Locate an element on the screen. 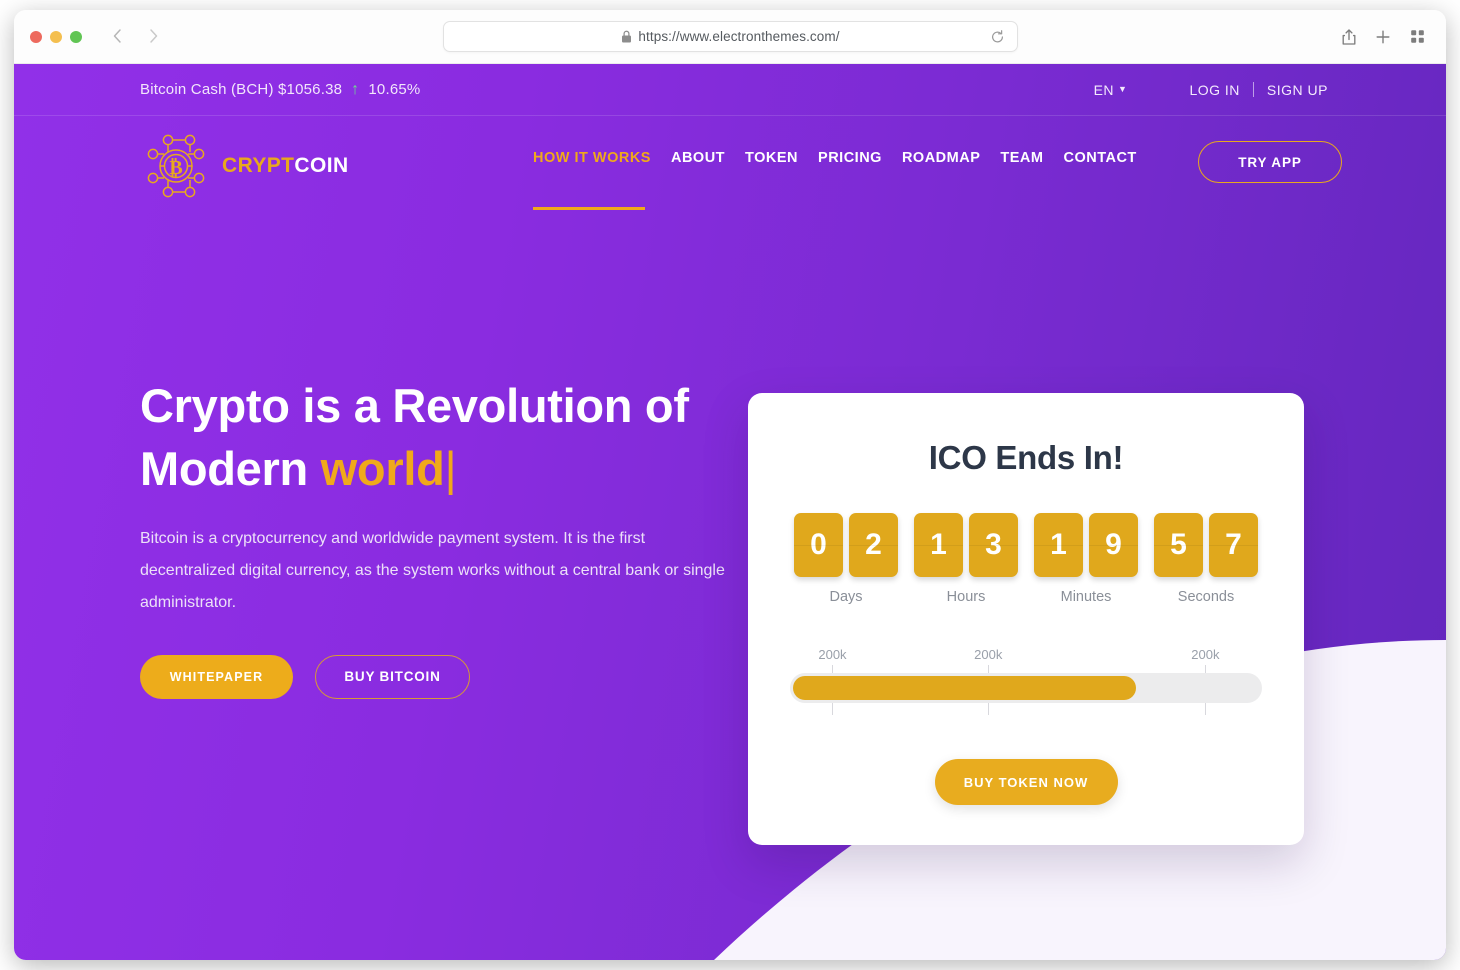 The height and width of the screenshot is (970, 1460). ticker-actions: EN ▼ LOG IN SIGN UP is located at coordinates (1211, 90).